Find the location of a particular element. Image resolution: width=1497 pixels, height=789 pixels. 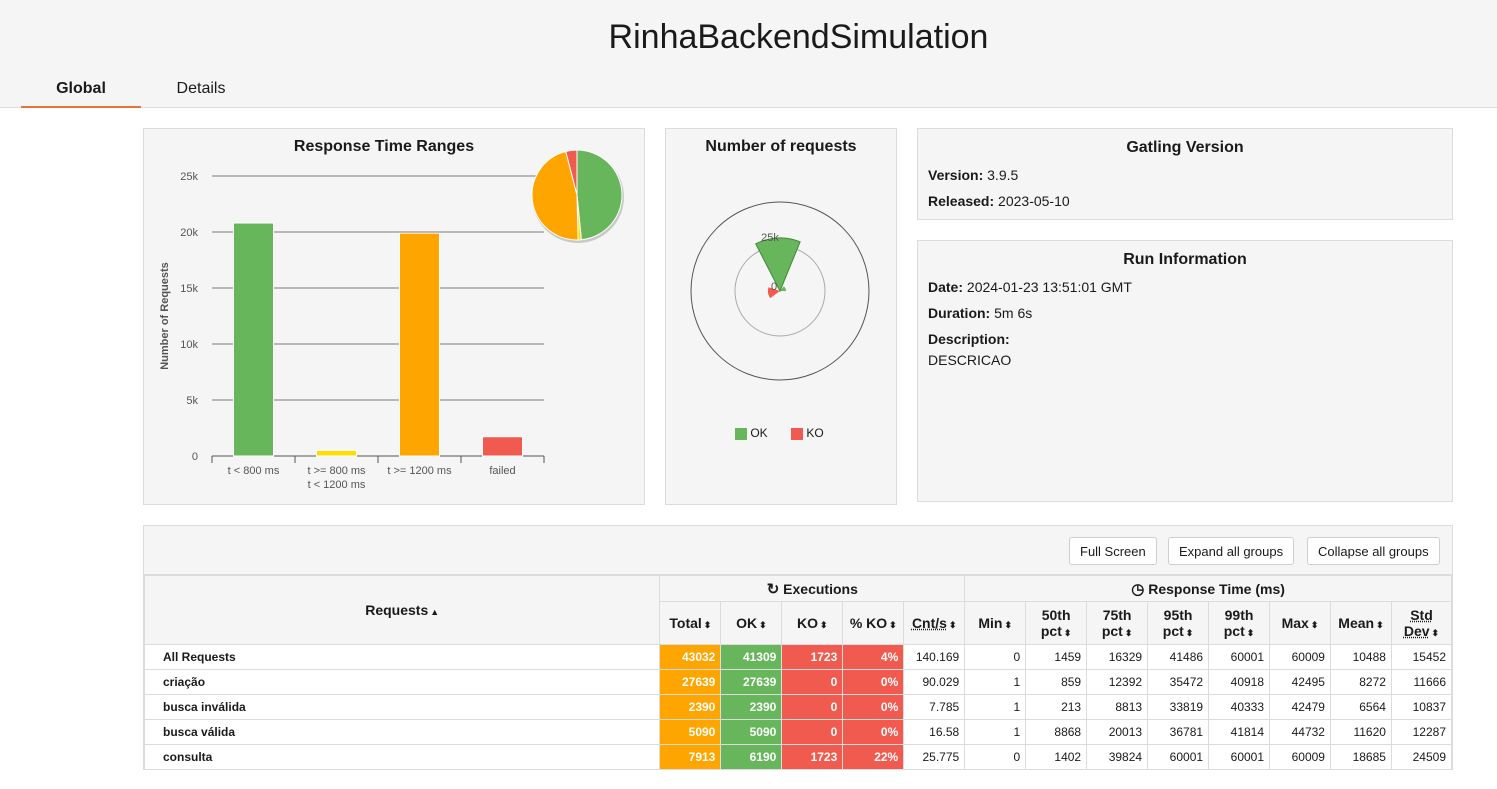

refresh-icon: ↻ is located at coordinates (773, 589).